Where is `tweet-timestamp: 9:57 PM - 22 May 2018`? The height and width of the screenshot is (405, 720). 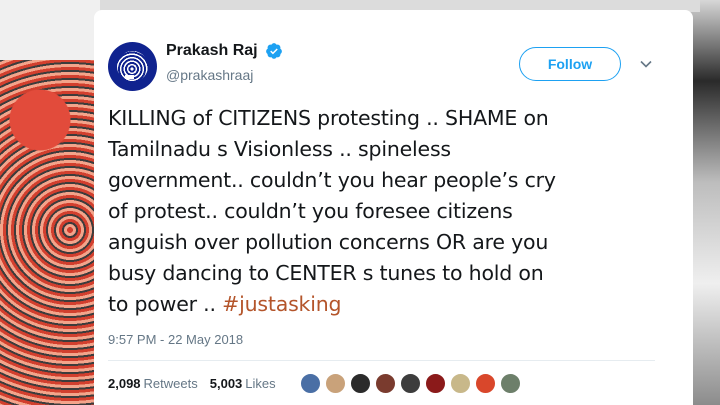 tweet-timestamp: 9:57 PM - 22 May 2018 is located at coordinates (175, 339).